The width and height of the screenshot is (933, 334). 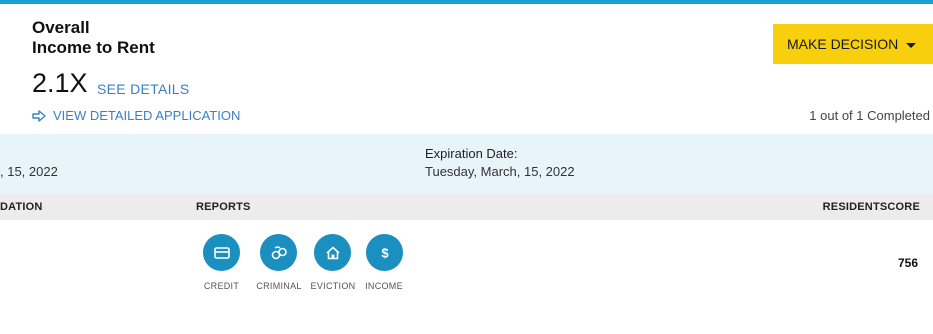 What do you see at coordinates (869, 115) in the screenshot?
I see `completion-status: 1 out of 1 Completed` at bounding box center [869, 115].